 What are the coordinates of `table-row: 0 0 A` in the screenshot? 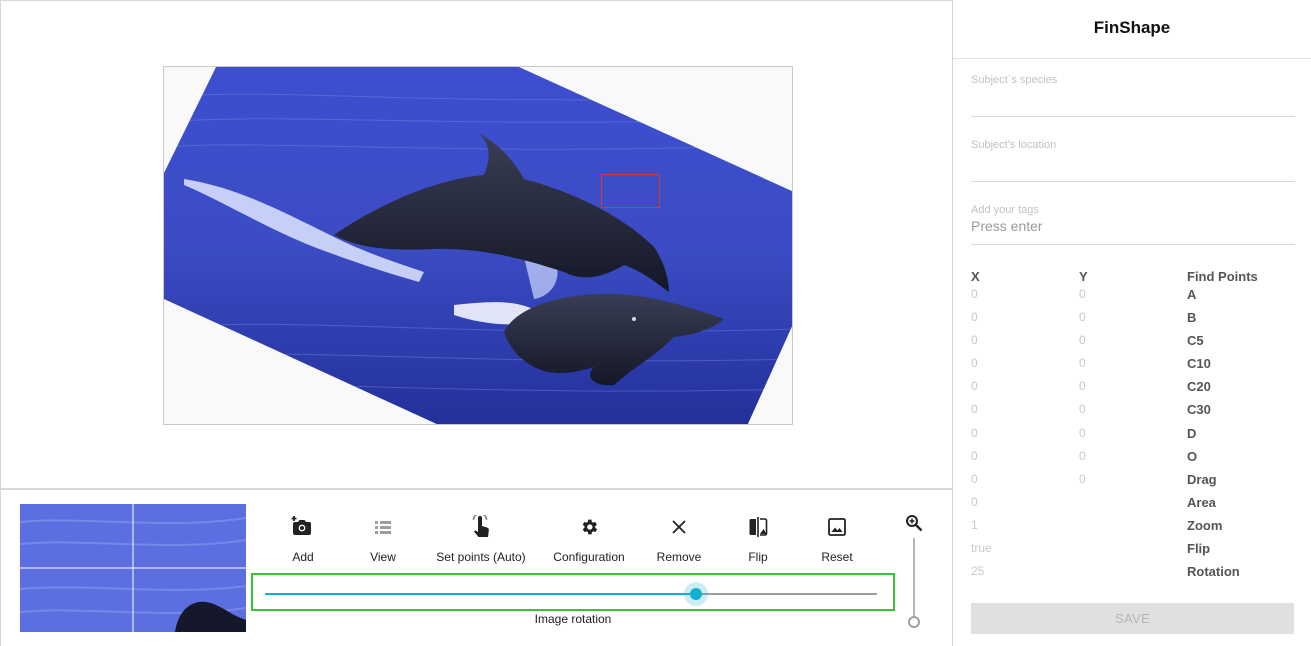 It's located at (1133, 298).